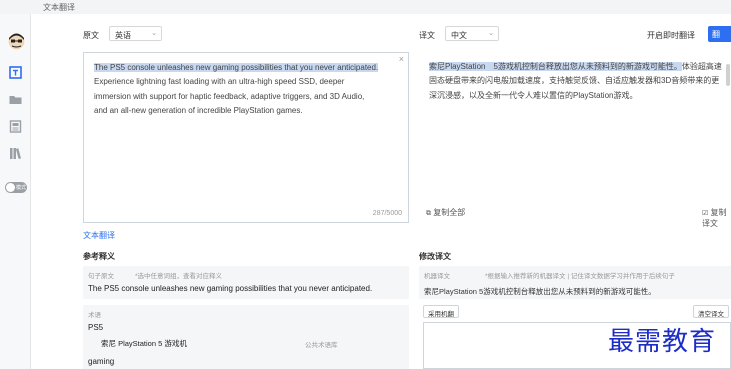  What do you see at coordinates (435, 256) in the screenshot?
I see `edit-title: 修改译文` at bounding box center [435, 256].